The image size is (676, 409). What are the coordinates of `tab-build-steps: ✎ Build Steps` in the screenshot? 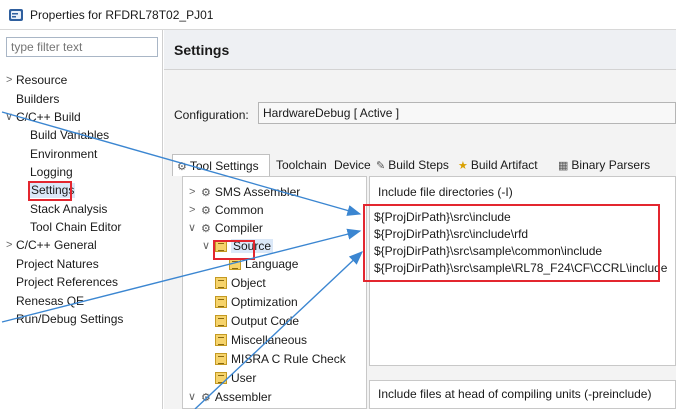 It's located at (412, 165).